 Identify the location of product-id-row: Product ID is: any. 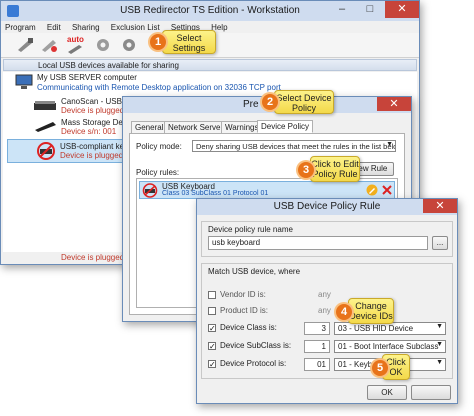
(328, 312).